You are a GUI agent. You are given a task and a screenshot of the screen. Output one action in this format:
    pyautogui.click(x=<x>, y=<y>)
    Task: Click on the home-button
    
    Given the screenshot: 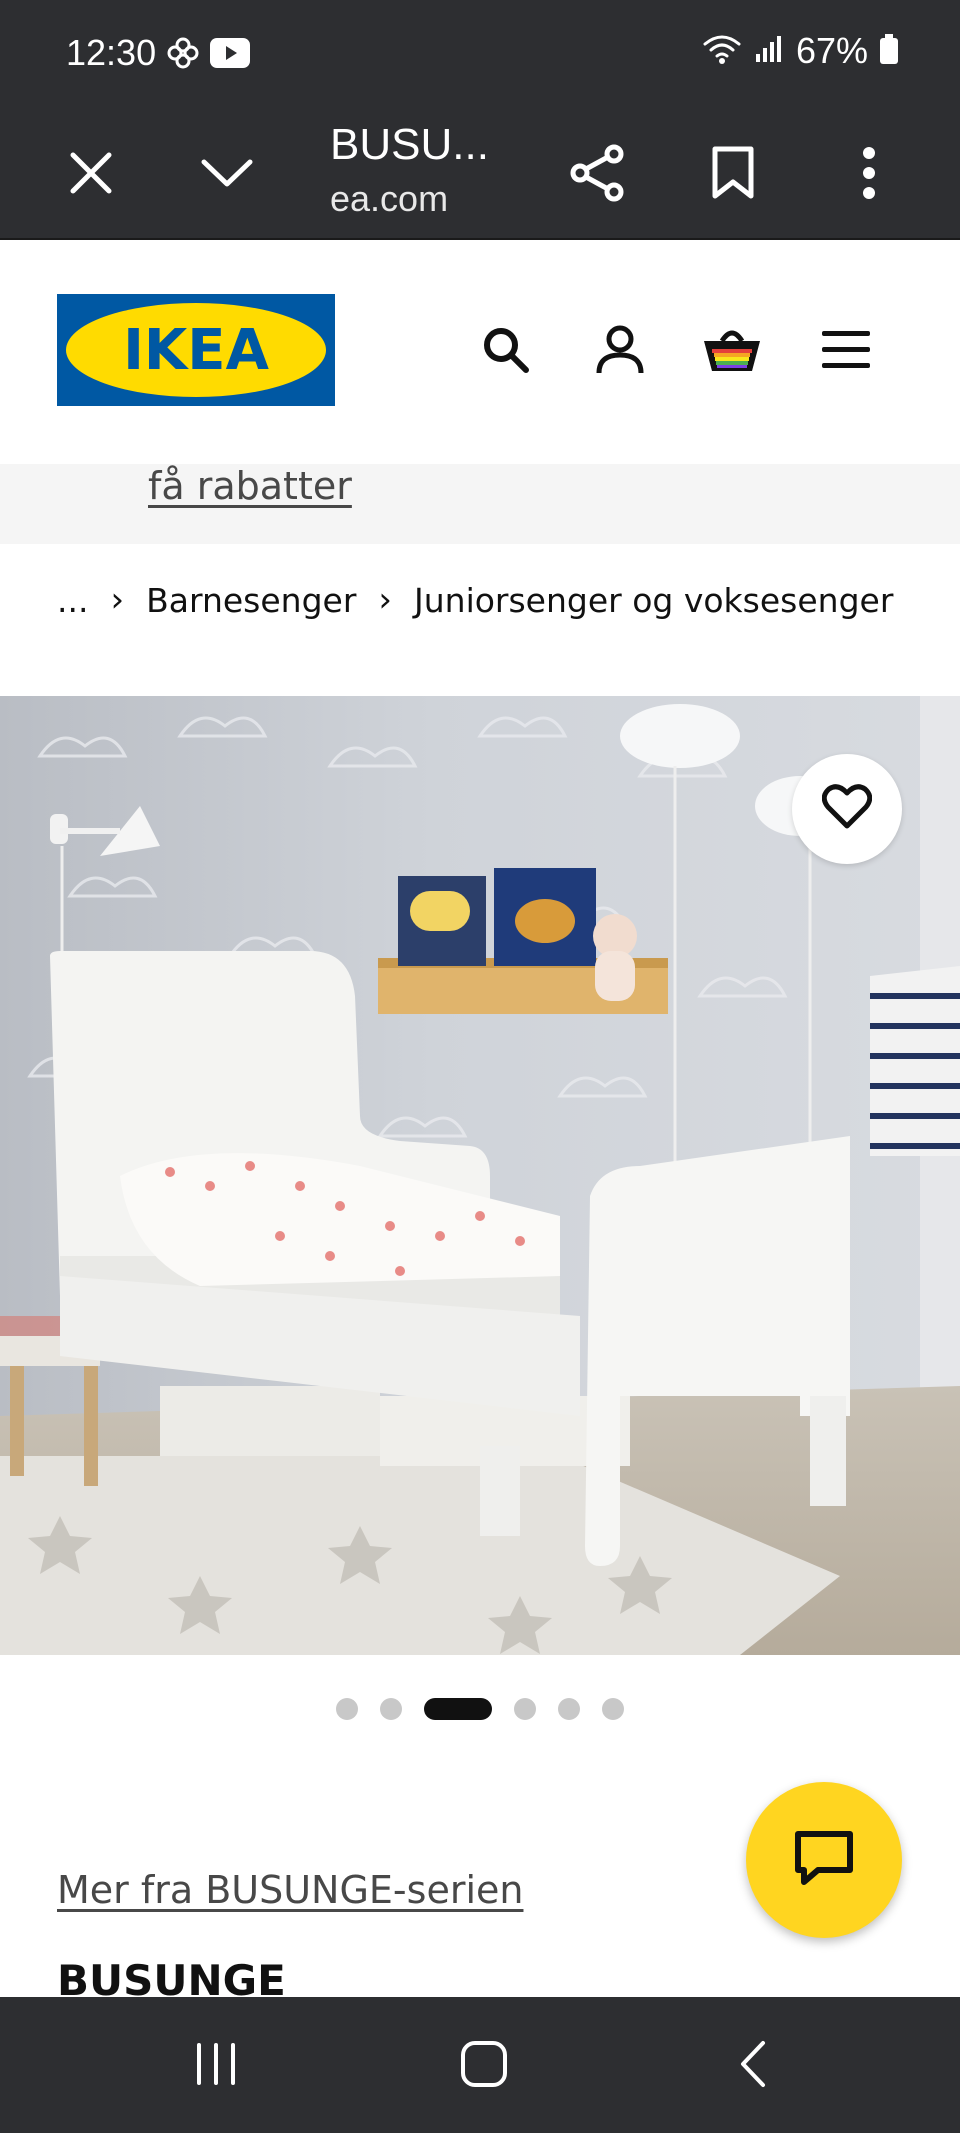 What is the action you would take?
    pyautogui.click(x=484, y=2066)
    